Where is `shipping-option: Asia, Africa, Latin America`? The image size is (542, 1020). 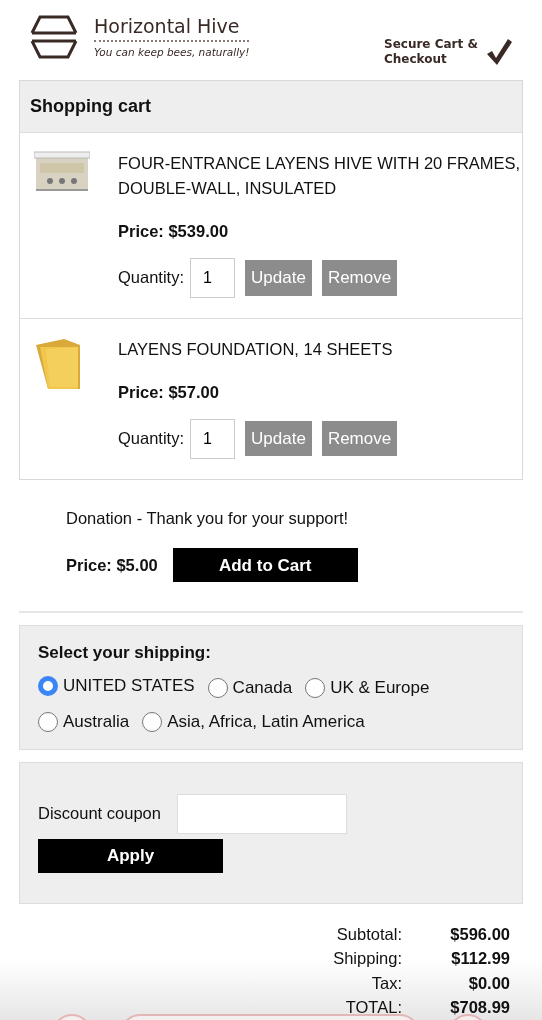
shipping-option: Asia, Africa, Latin America is located at coordinates (253, 722).